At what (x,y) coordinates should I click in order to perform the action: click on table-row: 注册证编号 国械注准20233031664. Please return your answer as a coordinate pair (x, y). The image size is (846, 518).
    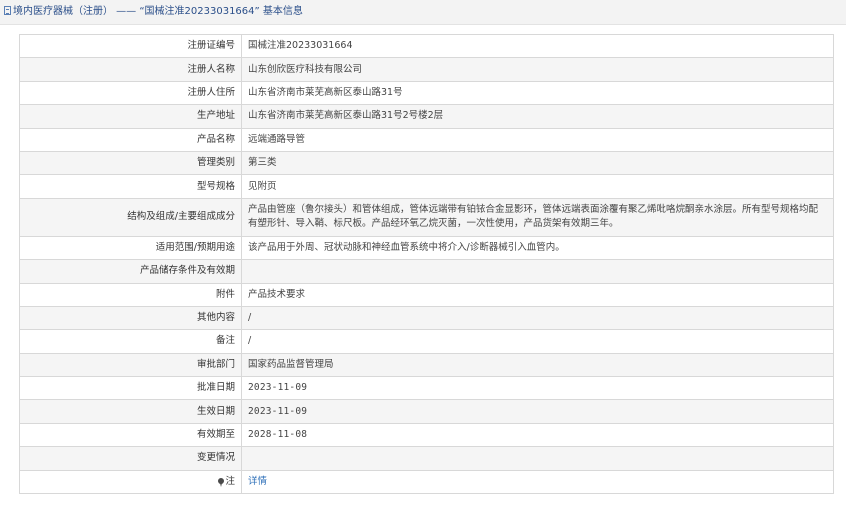
    Looking at the image, I should click on (426, 46).